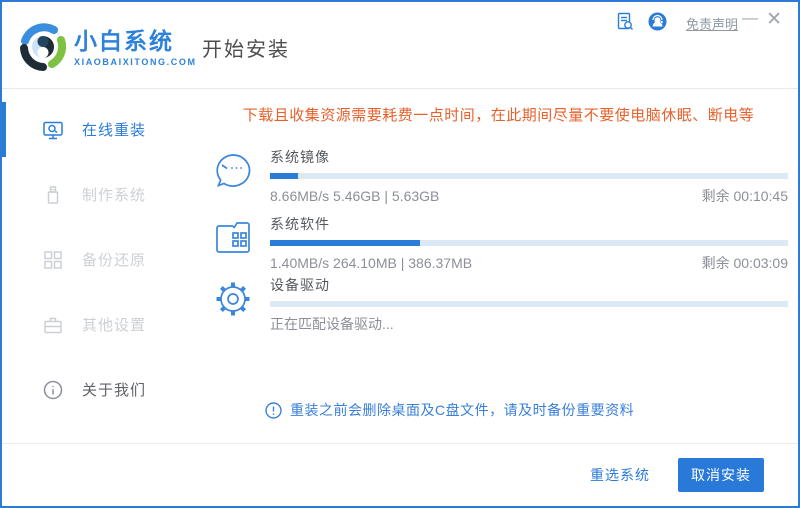  Describe the element at coordinates (721, 475) in the screenshot. I see `cancel-install-button: 取消安装` at that location.